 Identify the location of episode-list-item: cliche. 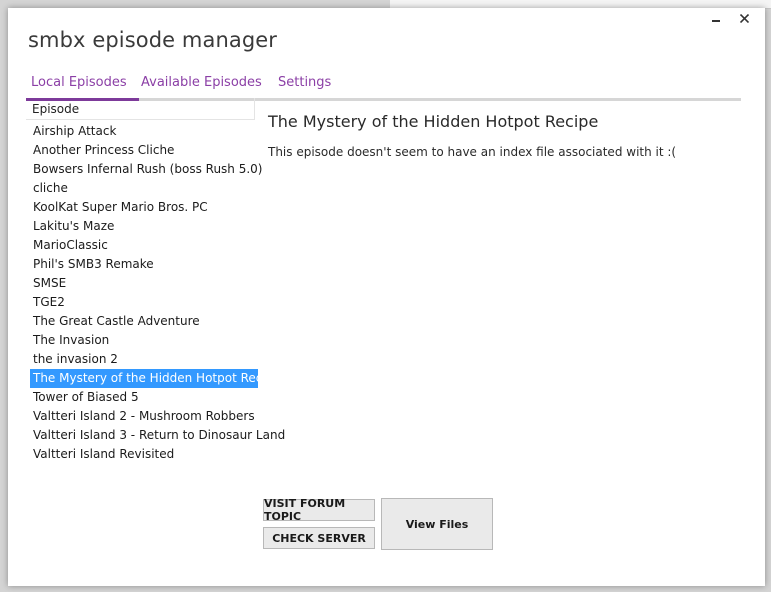
(142, 188).